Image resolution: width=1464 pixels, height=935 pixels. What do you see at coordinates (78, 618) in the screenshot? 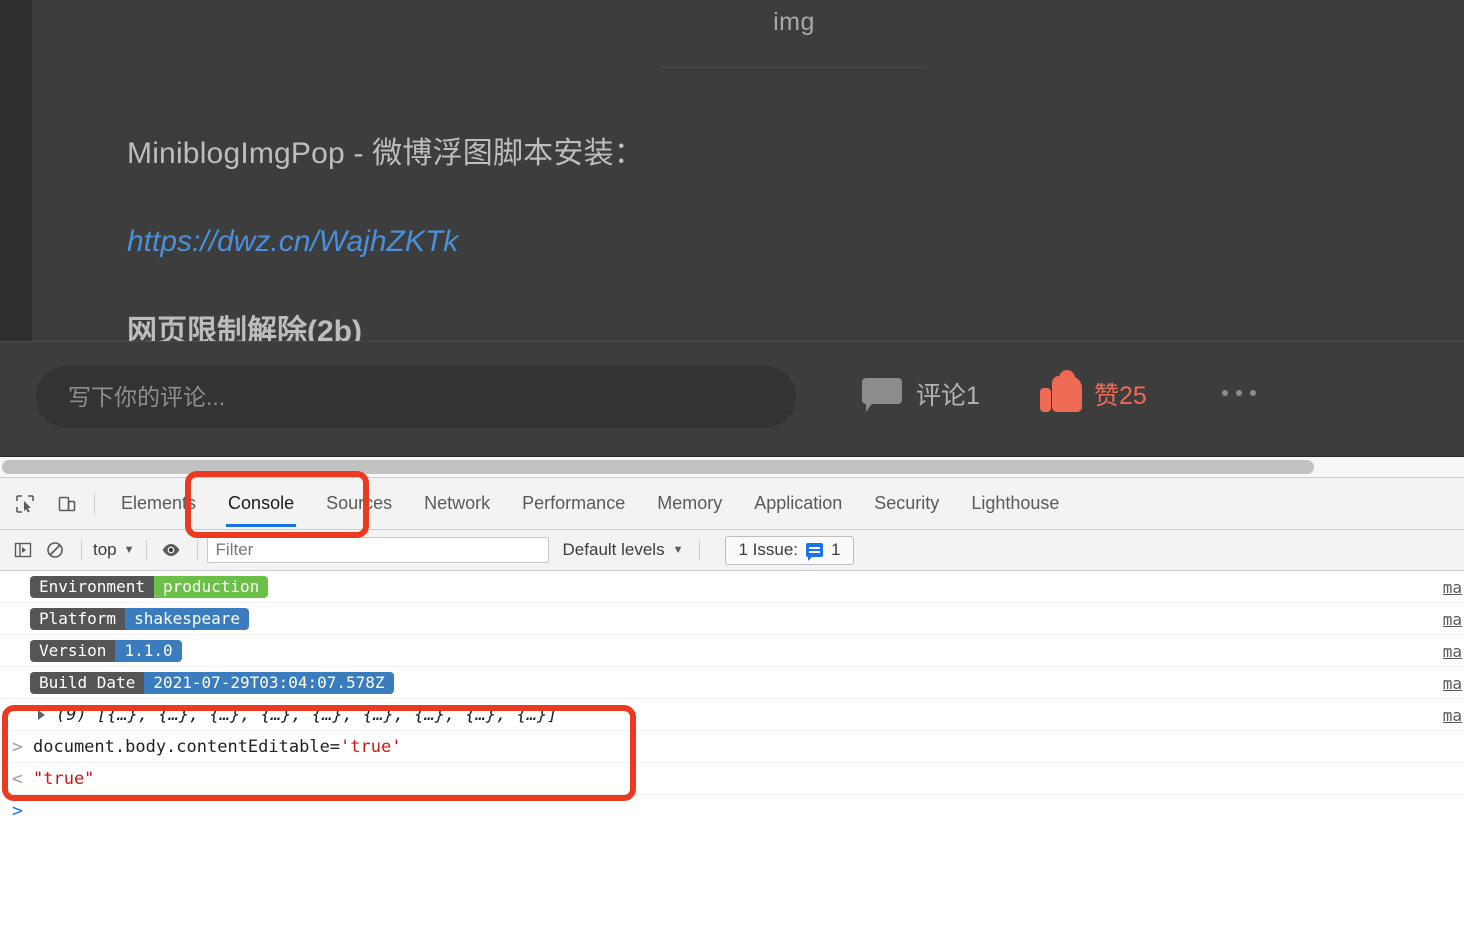
I see `badge-key: Platform` at bounding box center [78, 618].